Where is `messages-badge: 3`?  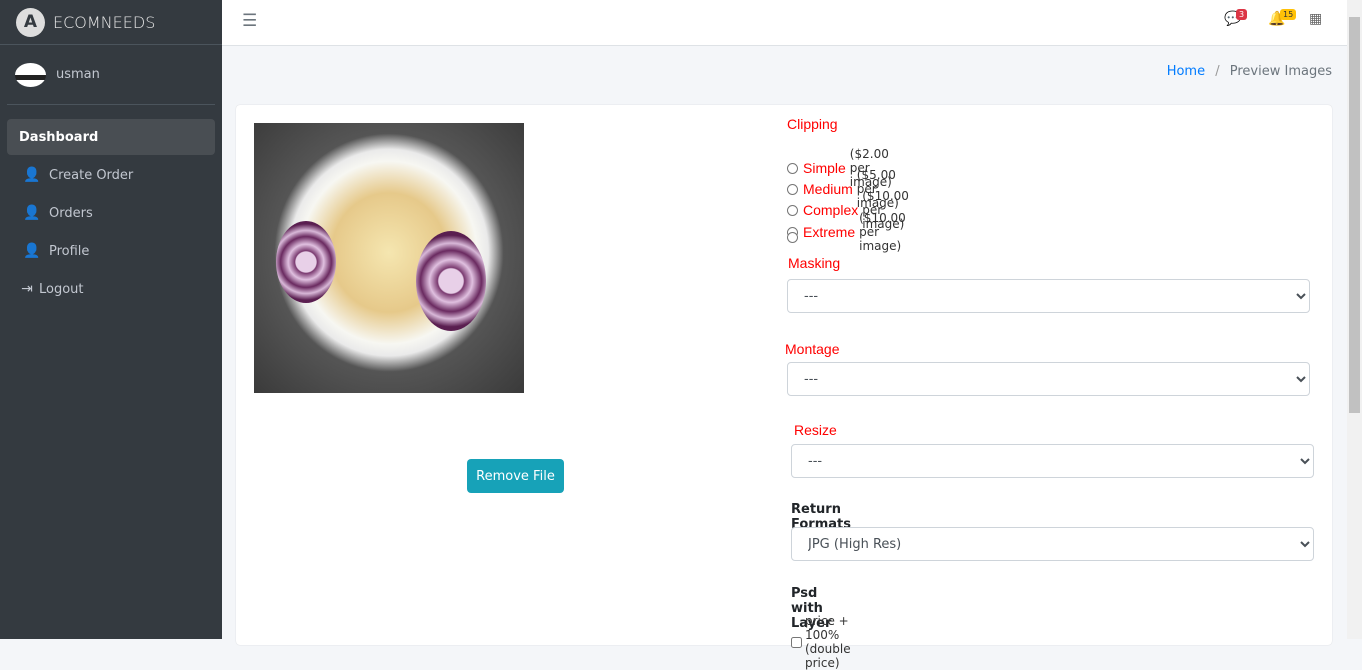 messages-badge: 3 is located at coordinates (1242, 14).